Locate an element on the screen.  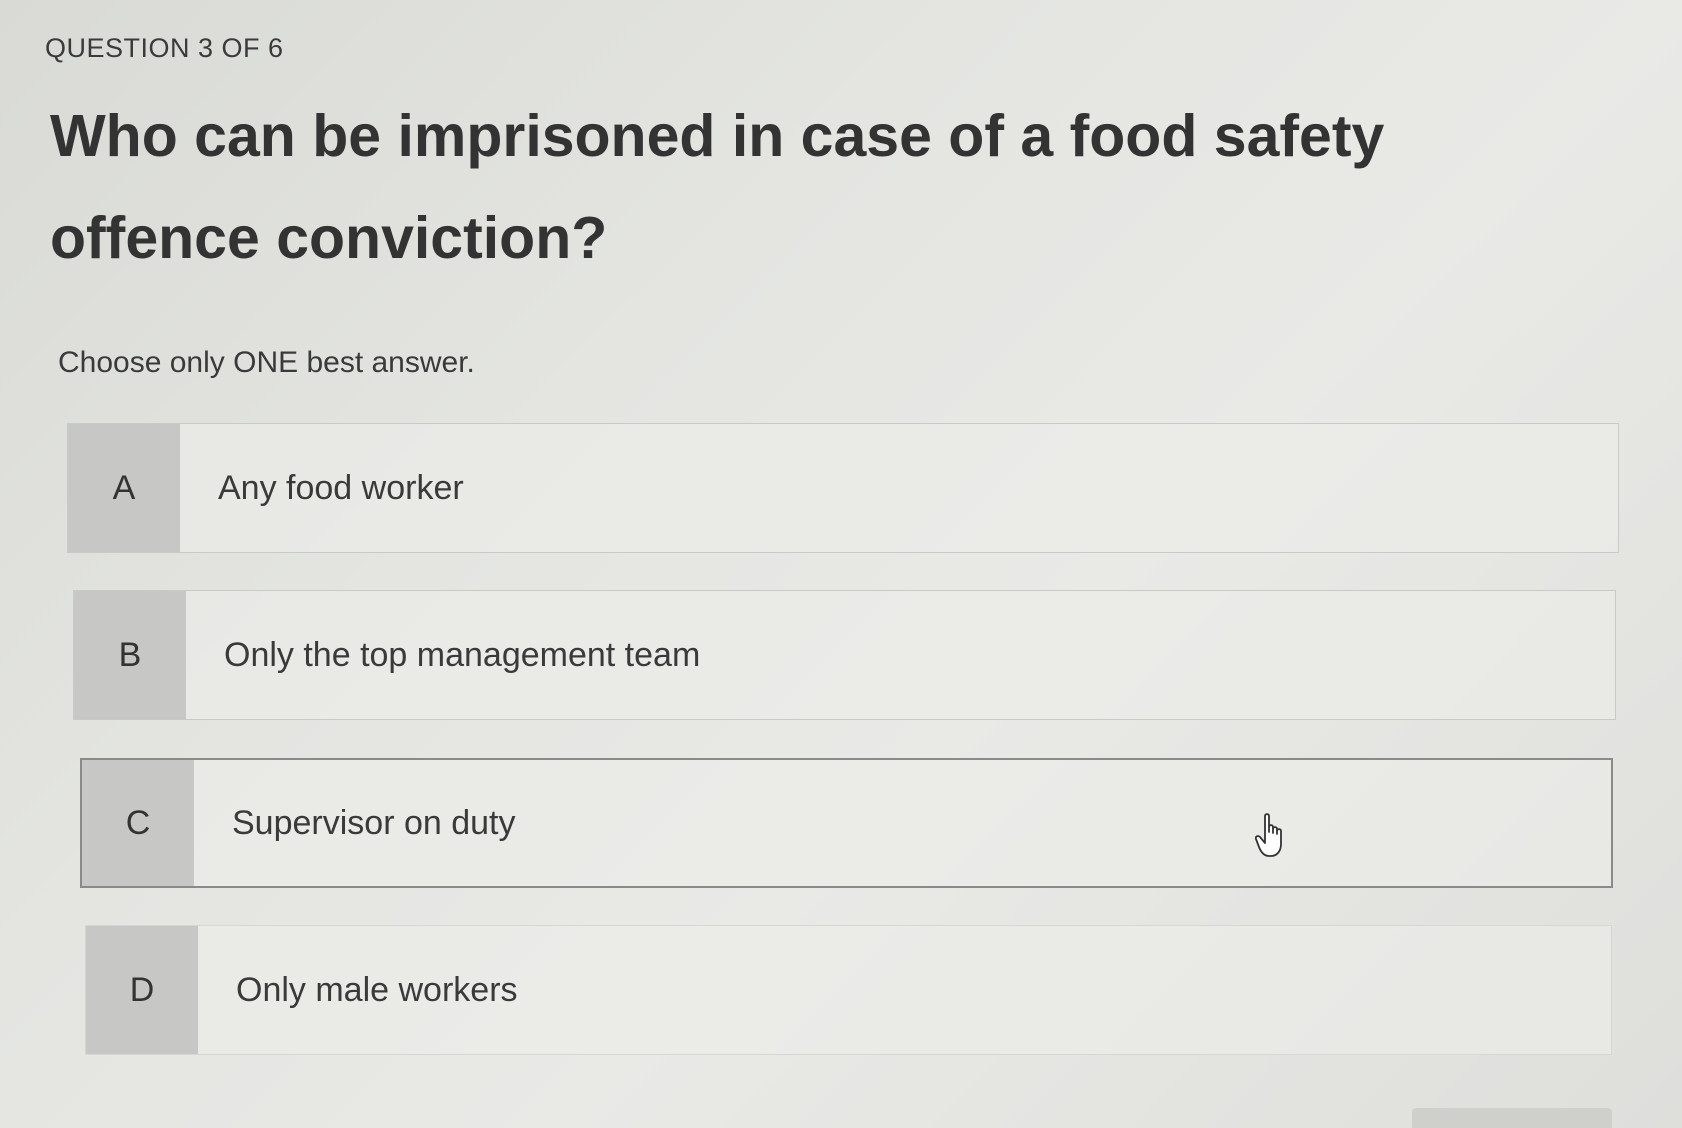
option-letter-d: D is located at coordinates (142, 990).